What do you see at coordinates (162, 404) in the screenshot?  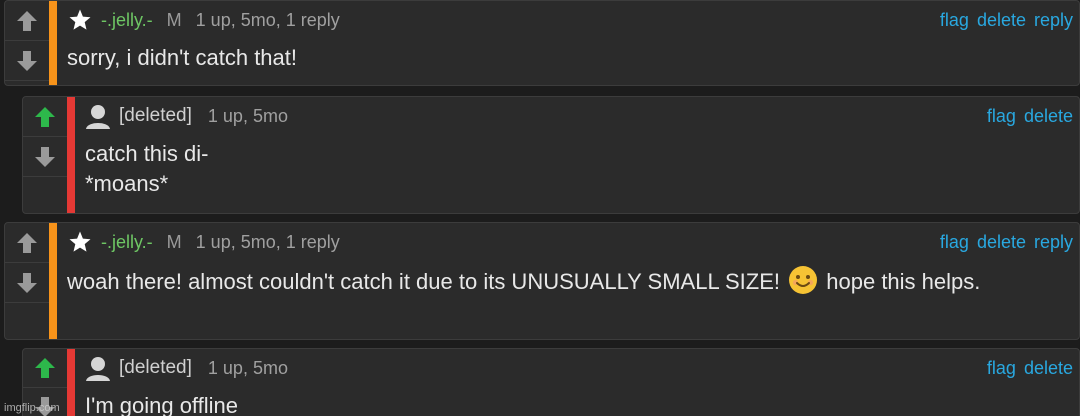 I see `comment-text: I'm going offline` at bounding box center [162, 404].